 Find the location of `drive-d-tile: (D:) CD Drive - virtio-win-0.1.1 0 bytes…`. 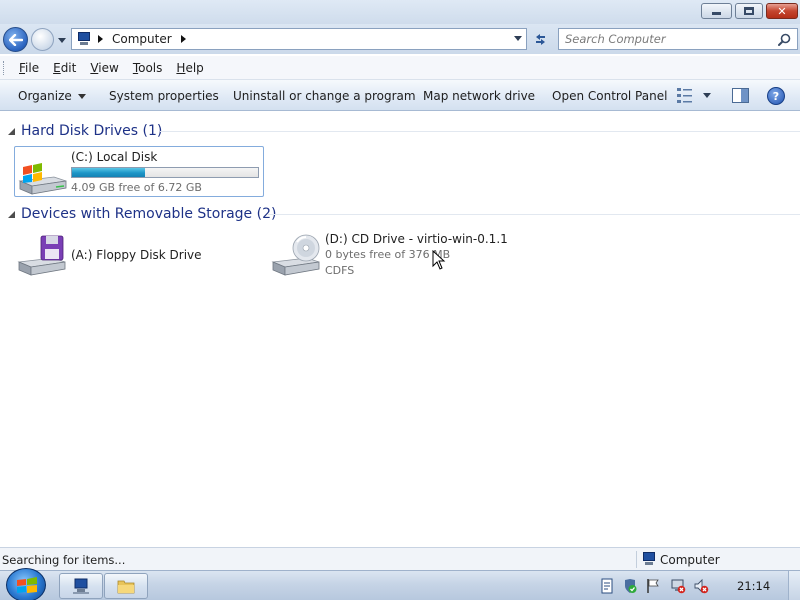

drive-d-tile: (D:) CD Drive - virtio-win-0.1.1 0 bytes… is located at coordinates (398, 258).